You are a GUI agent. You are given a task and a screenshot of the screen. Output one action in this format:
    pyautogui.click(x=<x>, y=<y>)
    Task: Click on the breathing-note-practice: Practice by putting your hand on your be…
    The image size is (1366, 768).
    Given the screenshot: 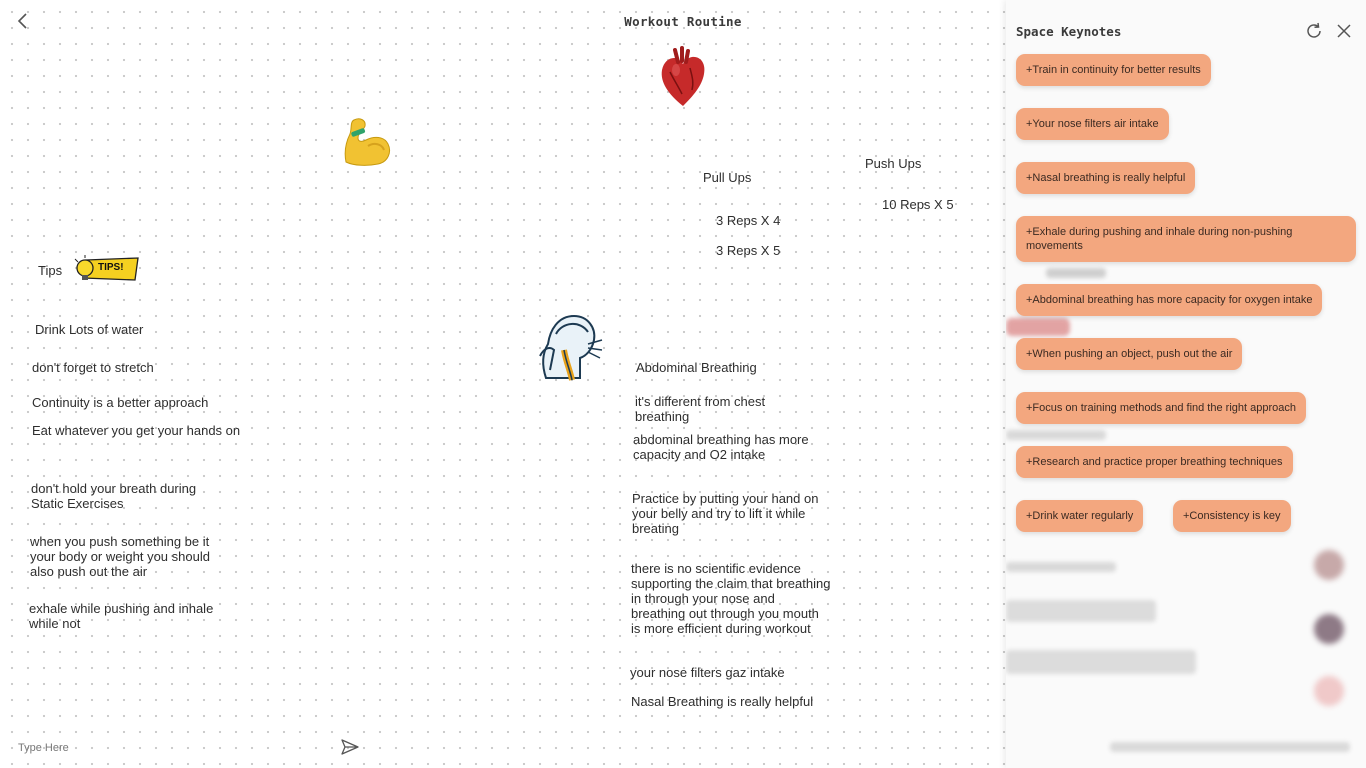 What is the action you would take?
    pyautogui.click(x=734, y=513)
    